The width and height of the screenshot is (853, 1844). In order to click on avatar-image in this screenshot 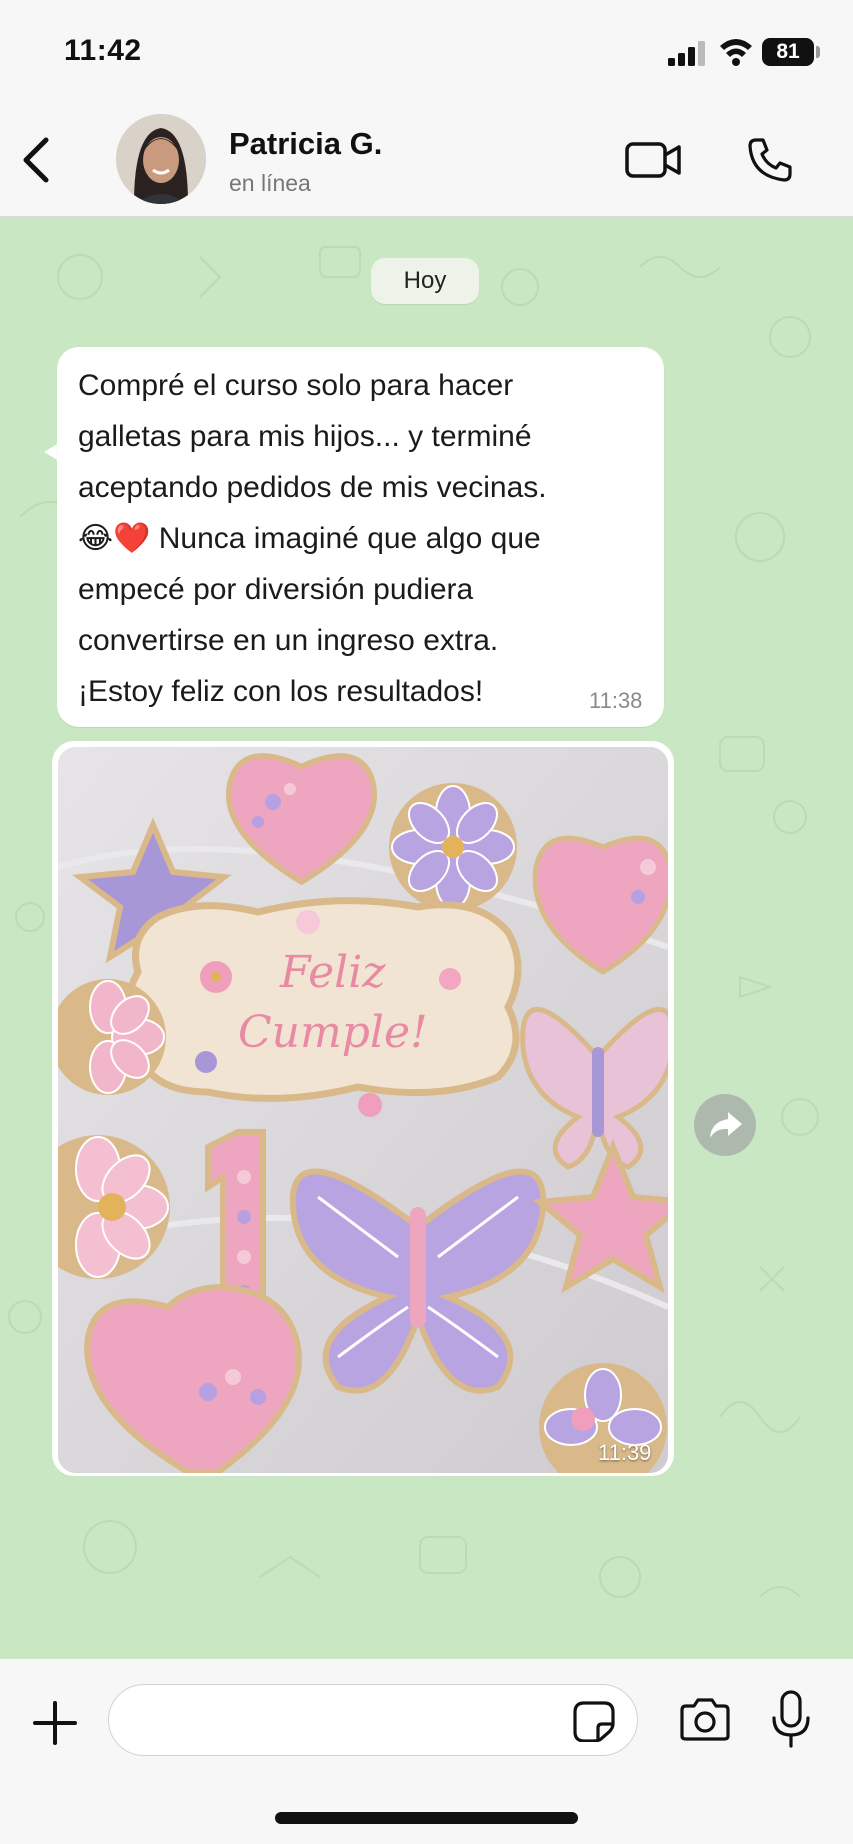, I will do `click(161, 159)`.